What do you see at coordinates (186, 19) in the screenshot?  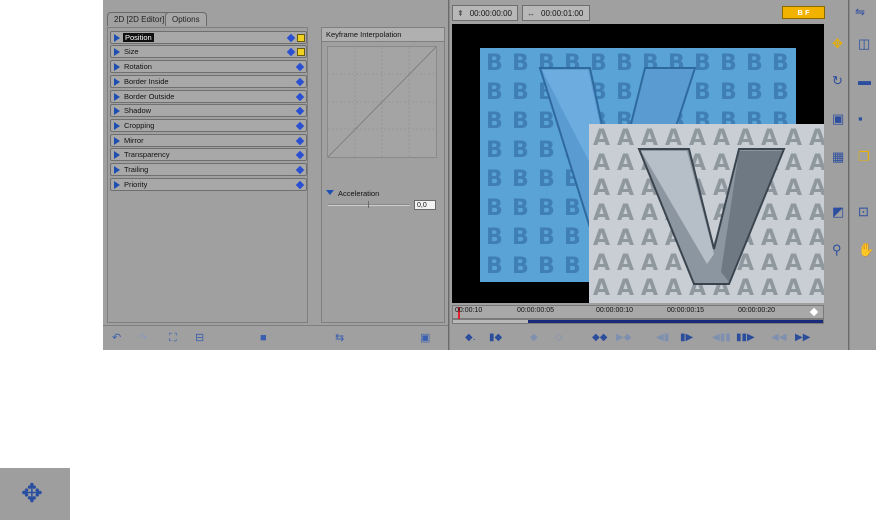 I see `tab-options: Options` at bounding box center [186, 19].